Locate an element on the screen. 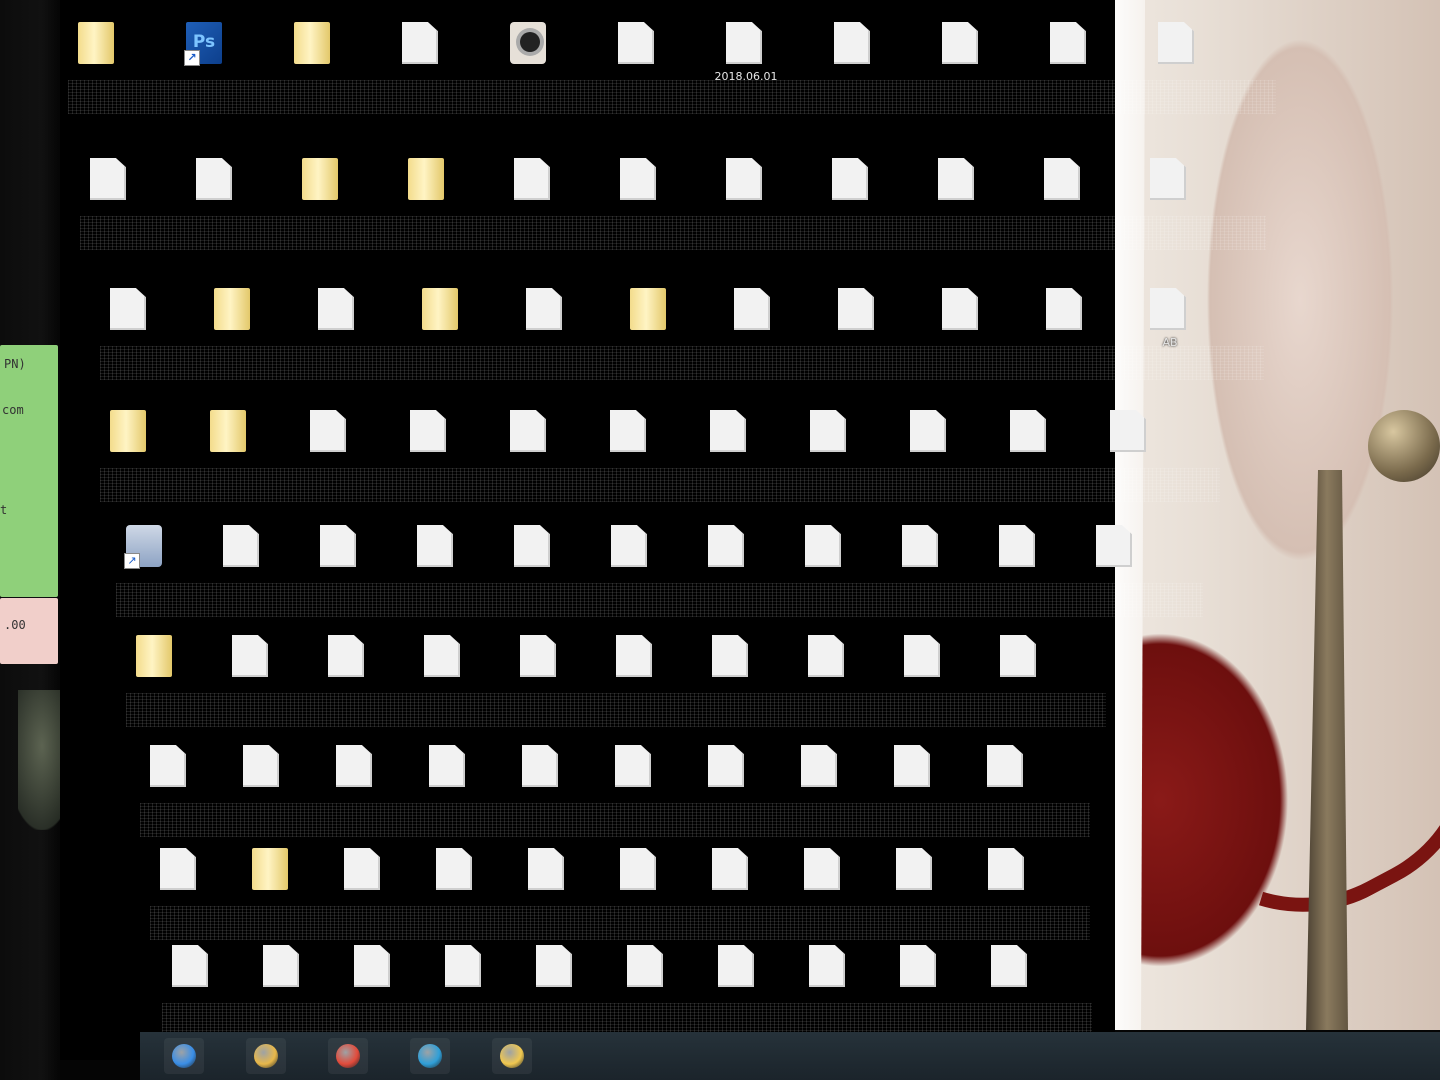 This screenshot has height=1080, width=1440. taskbar-button-chrome is located at coordinates (348, 1056).